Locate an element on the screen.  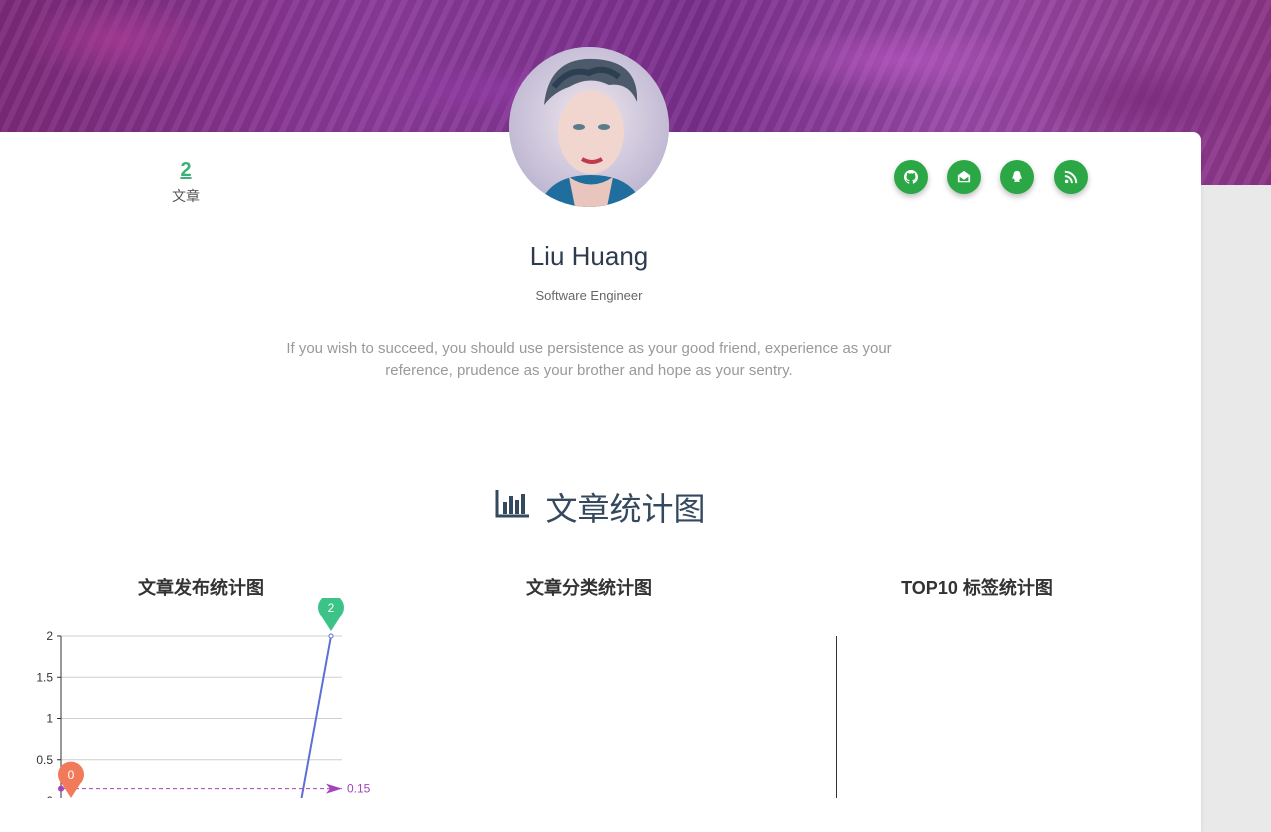
y-tick-label: 2 is located at coordinates (49, 636).